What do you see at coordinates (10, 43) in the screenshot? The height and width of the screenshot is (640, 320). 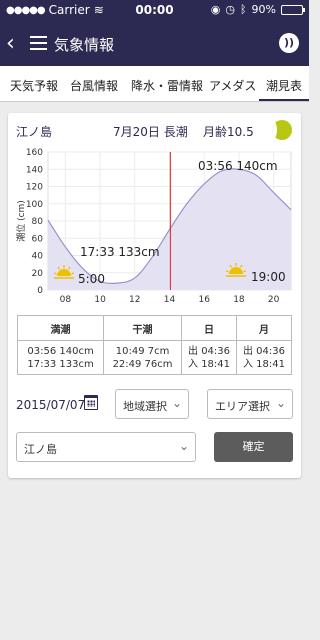 I see `chevron-left-icon: ‹` at bounding box center [10, 43].